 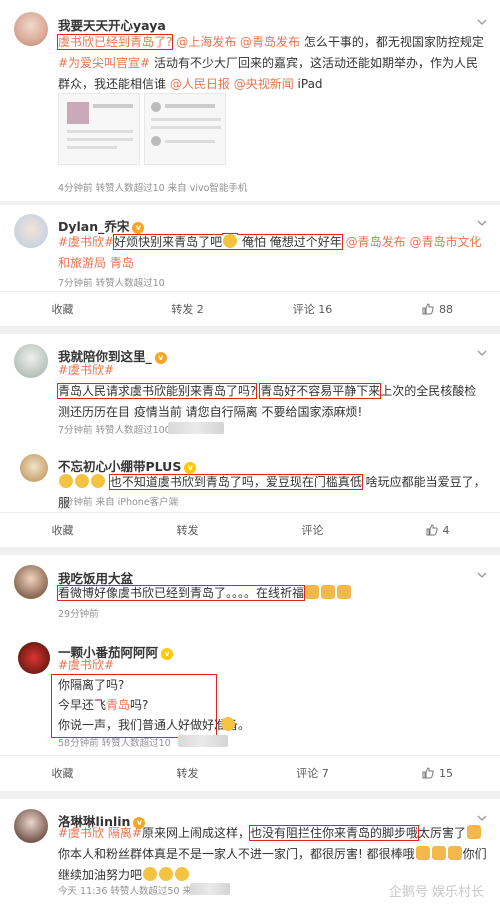 I want to click on location-word: 青岛, so click(x=118, y=705).